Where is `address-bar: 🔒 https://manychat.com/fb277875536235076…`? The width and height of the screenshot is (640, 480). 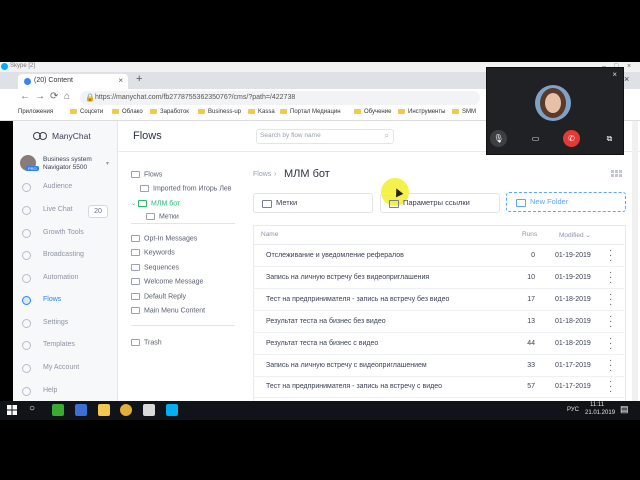 address-bar: 🔒 https://manychat.com/fb277875536235076… is located at coordinates (280, 98).